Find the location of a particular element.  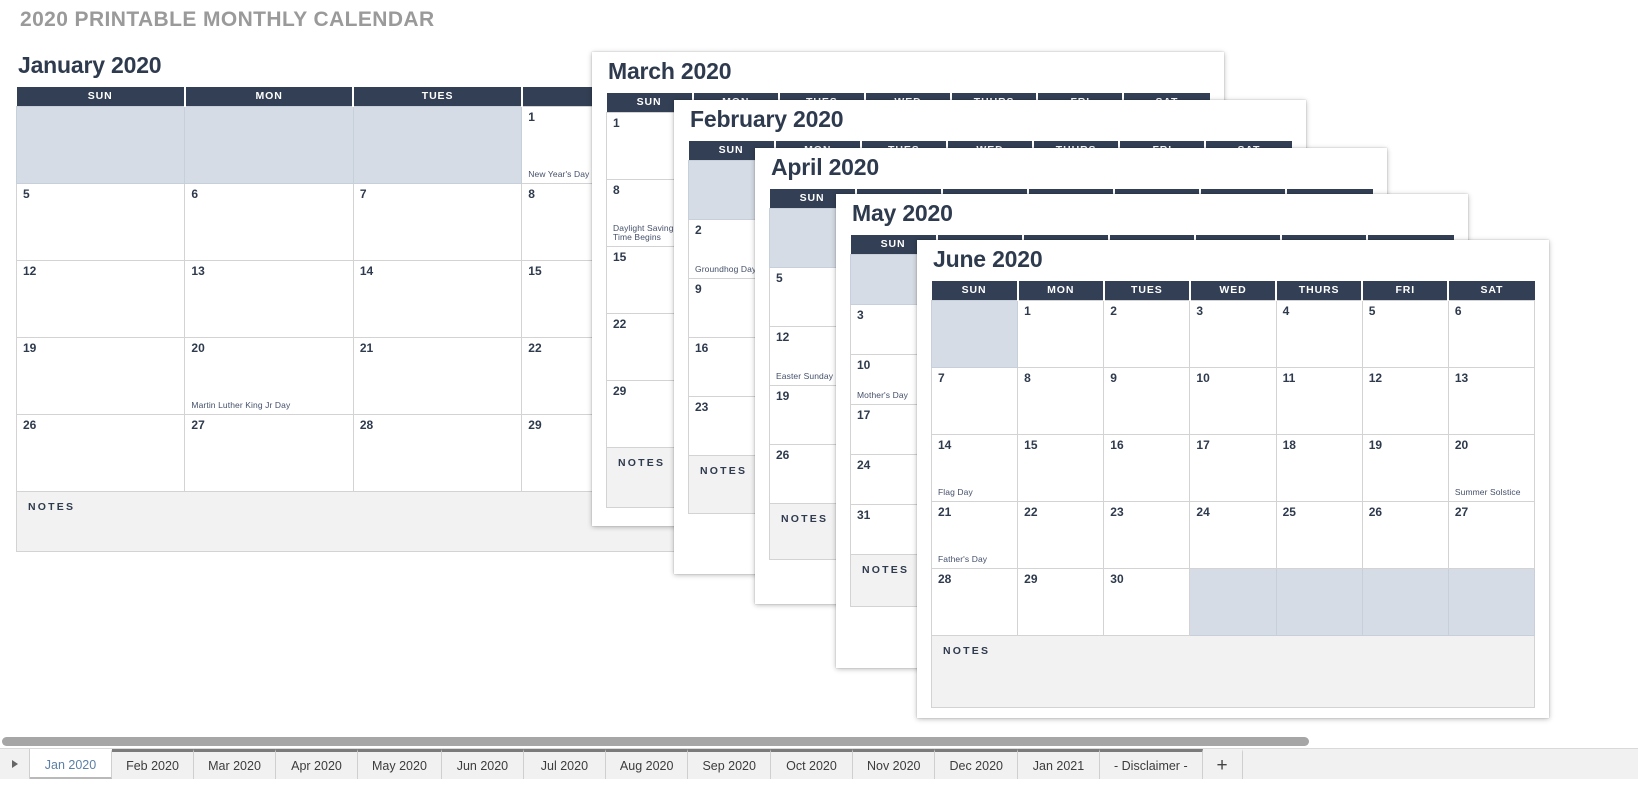

sheet-tab-jul-2020: Jul 2020 is located at coordinates (564, 764).